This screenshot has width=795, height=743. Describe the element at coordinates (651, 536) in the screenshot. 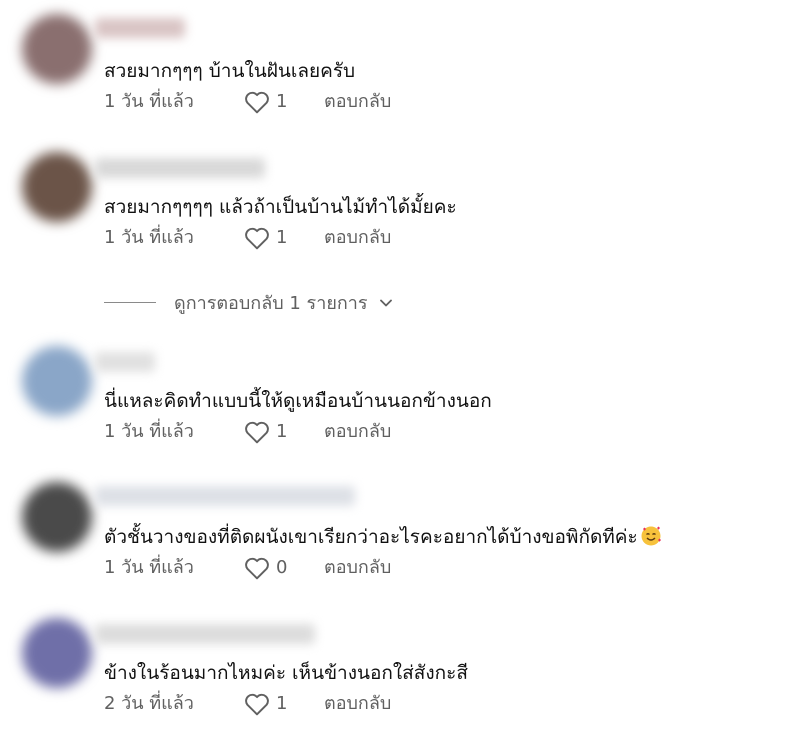

I see `smiling-face-with-hearts-icon` at that location.